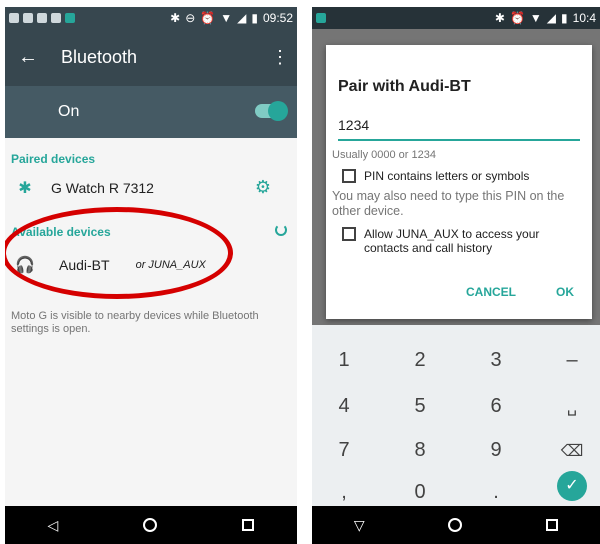  Describe the element at coordinates (344, 360) in the screenshot. I see `key-1: 1` at that location.